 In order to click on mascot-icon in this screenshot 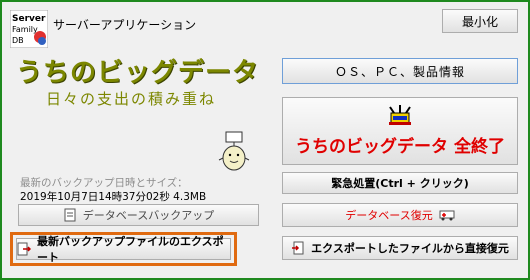, I will do `click(234, 152)`.